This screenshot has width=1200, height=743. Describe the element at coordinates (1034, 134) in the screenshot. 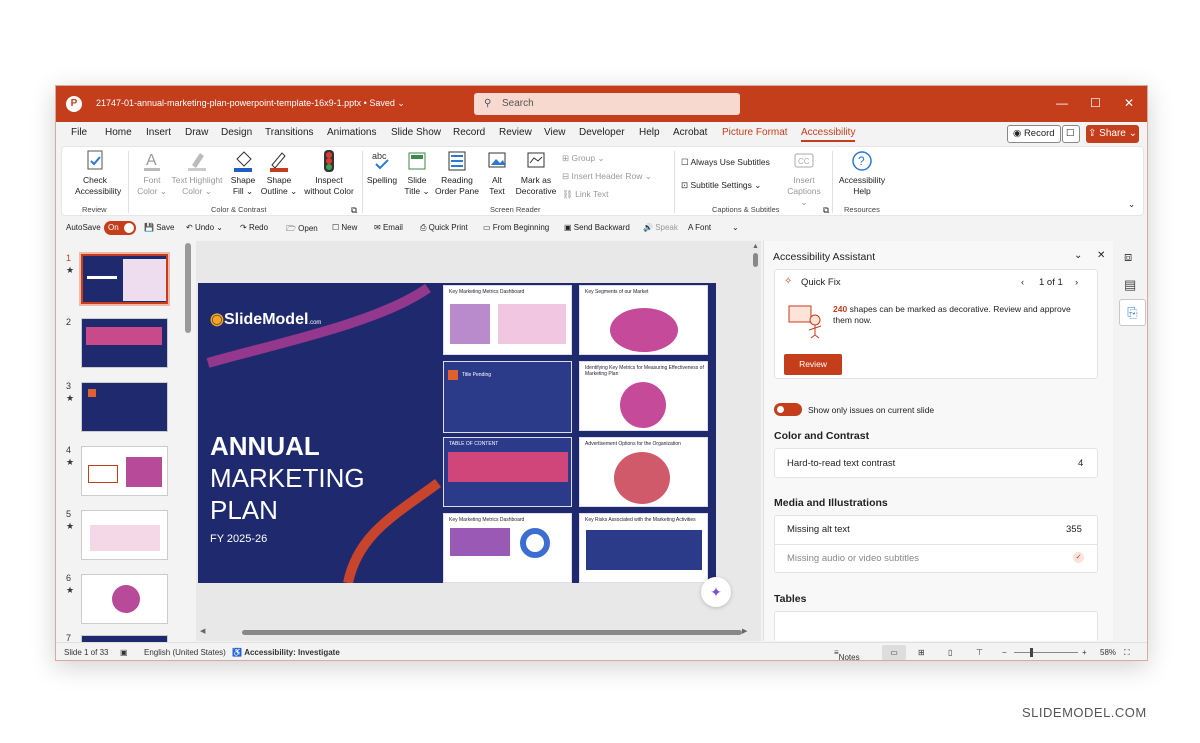

I see `record-button: ◉ Record` at that location.